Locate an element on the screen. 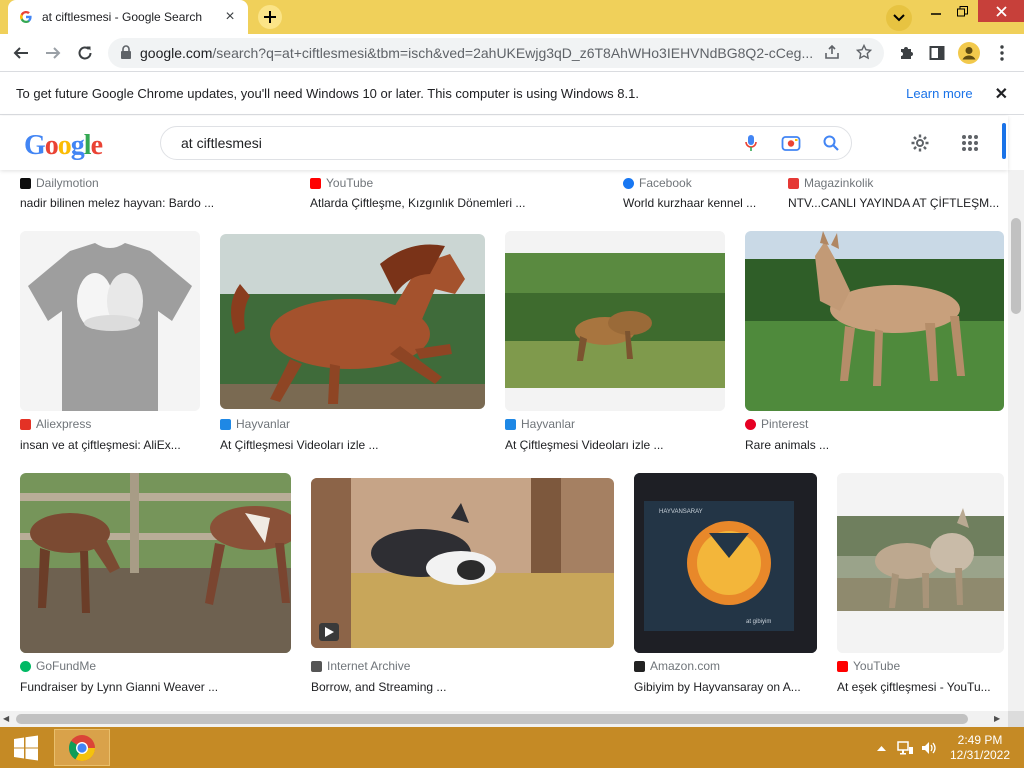 The width and height of the screenshot is (1024, 768). taskbar-clock: 2:49 PM 12/31/2022 is located at coordinates (980, 748).